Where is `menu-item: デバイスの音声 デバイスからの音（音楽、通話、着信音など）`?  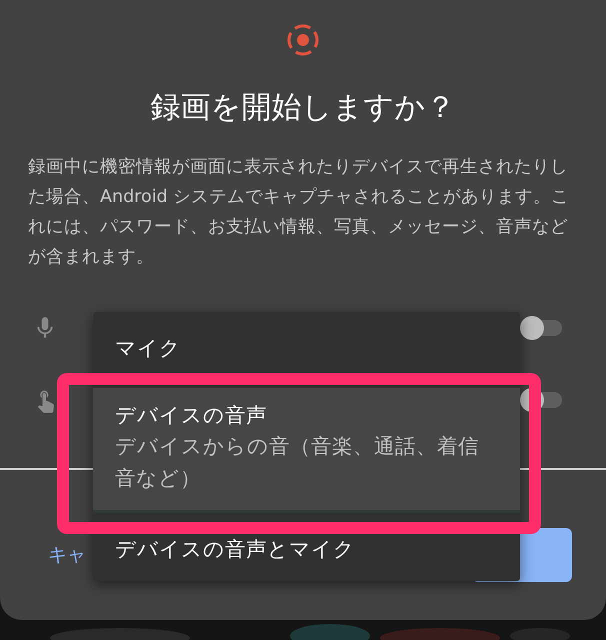
menu-item: デバイスの音声 デバイスからの音（音楽、通話、着信音など） is located at coordinates (306, 450).